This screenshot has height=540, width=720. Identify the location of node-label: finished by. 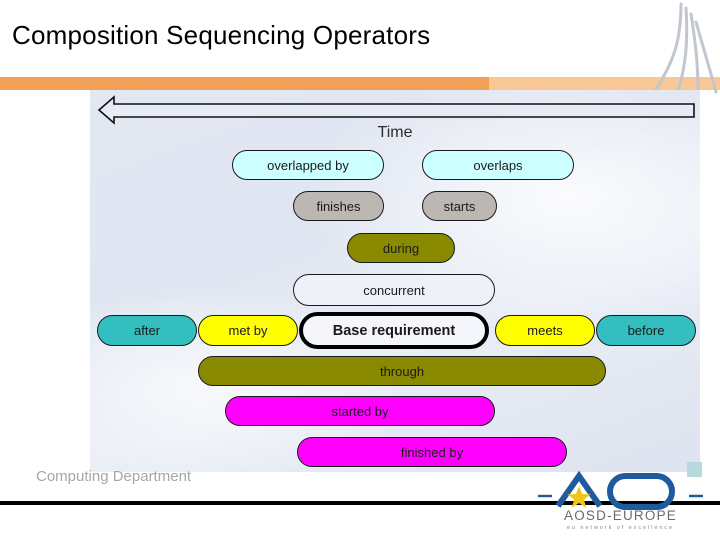
(432, 452).